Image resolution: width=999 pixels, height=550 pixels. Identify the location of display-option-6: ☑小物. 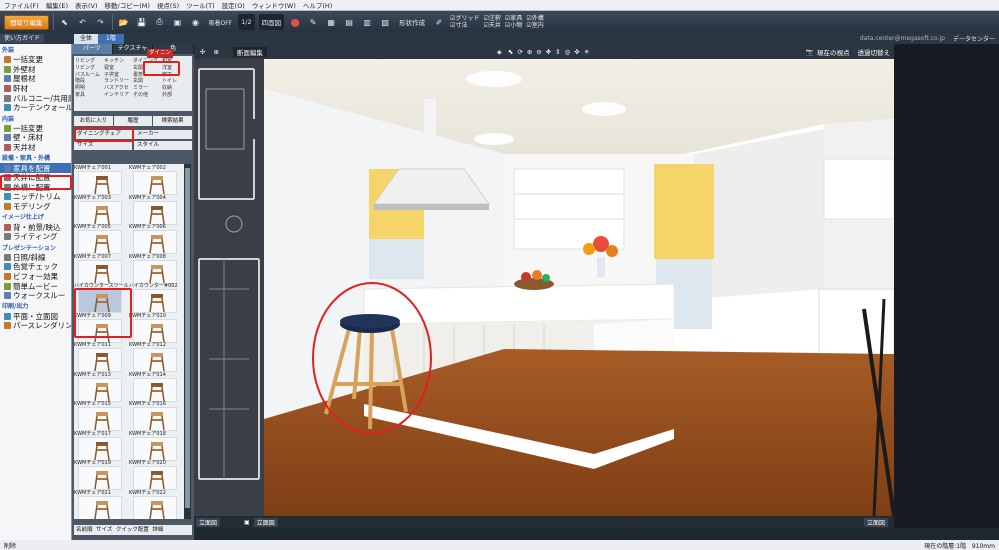
(513, 25).